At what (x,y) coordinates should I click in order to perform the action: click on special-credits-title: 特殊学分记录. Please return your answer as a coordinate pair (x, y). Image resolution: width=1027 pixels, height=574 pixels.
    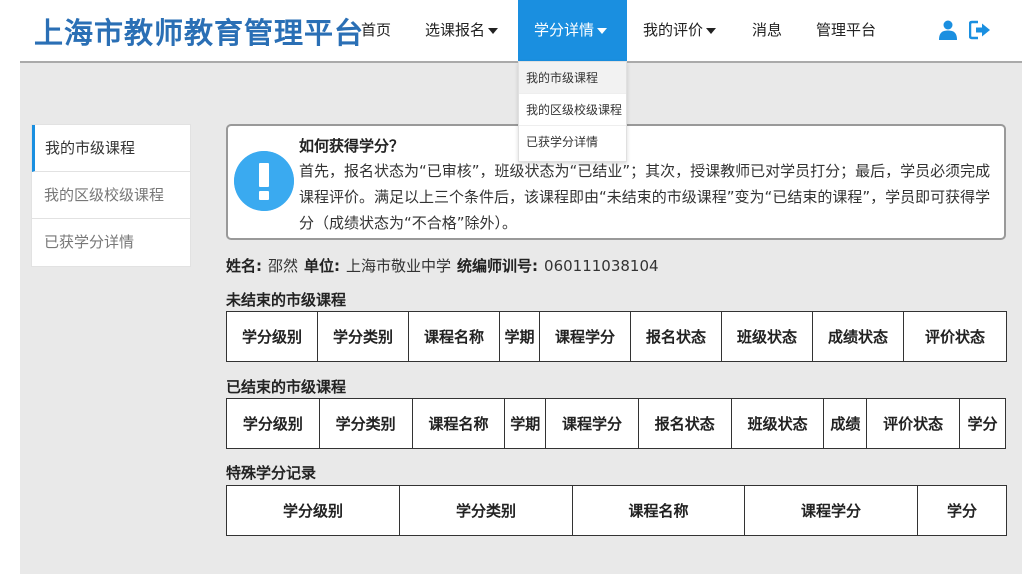
    Looking at the image, I should click on (271, 473).